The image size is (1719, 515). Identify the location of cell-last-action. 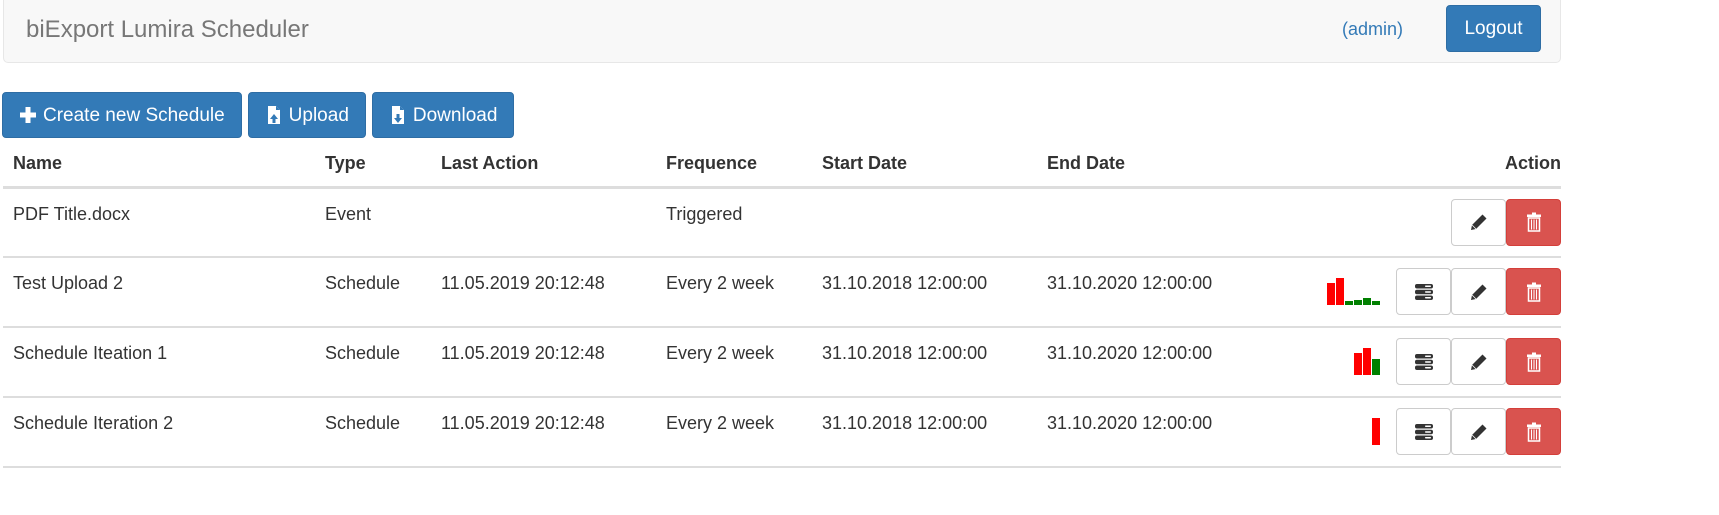
(543, 222).